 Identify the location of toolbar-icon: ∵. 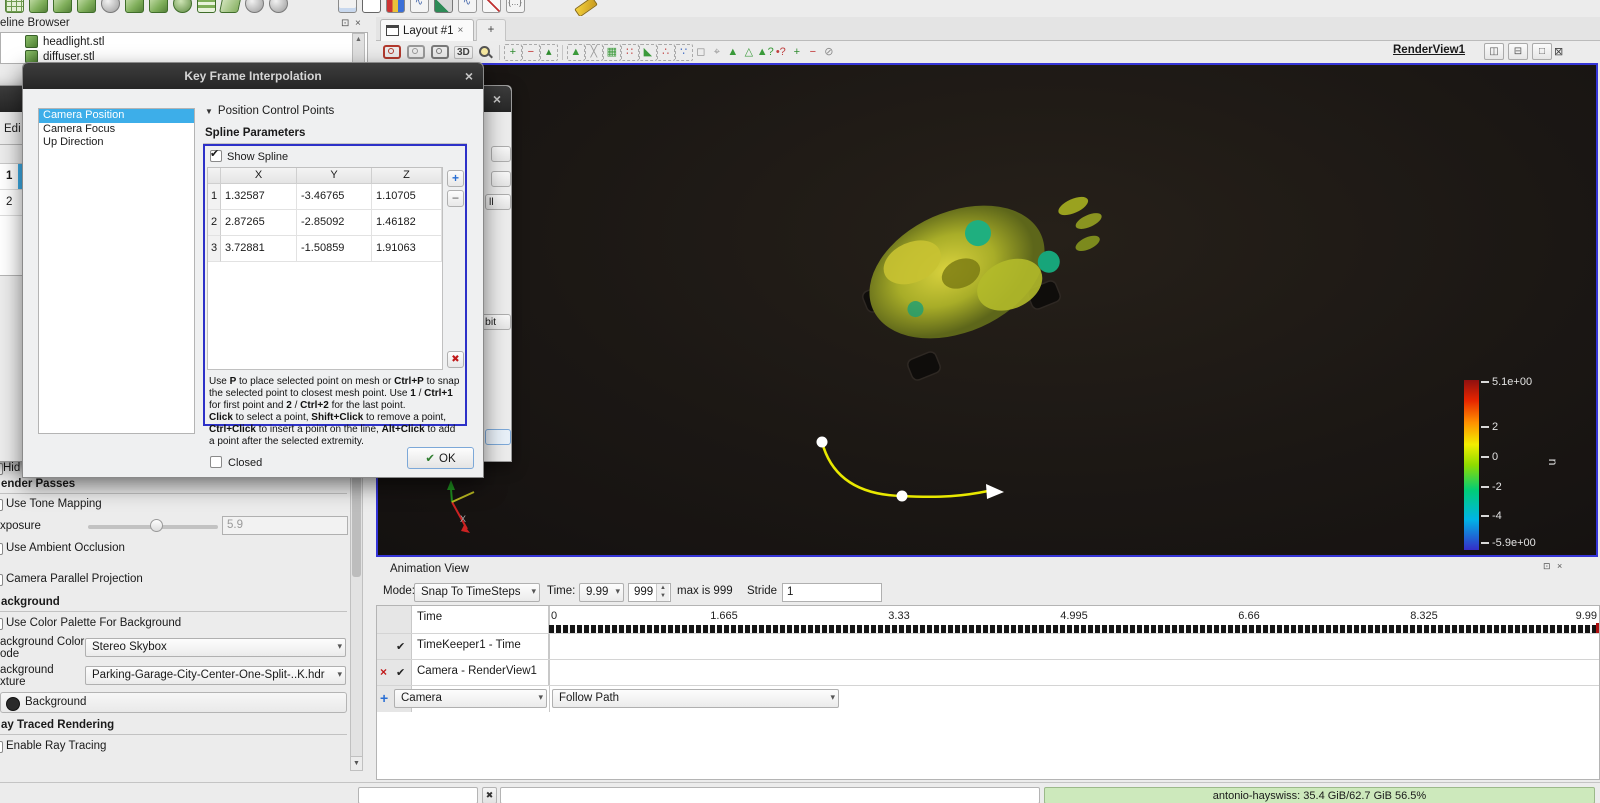
(683, 52).